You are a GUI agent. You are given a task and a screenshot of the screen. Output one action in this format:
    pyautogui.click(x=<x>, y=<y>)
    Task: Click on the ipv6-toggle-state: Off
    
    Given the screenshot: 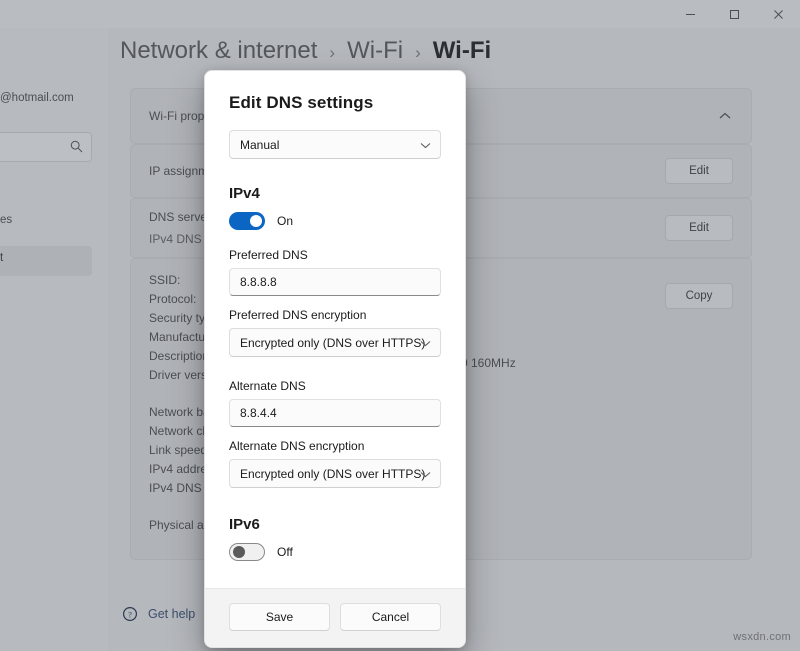 What is the action you would take?
    pyautogui.click(x=285, y=552)
    